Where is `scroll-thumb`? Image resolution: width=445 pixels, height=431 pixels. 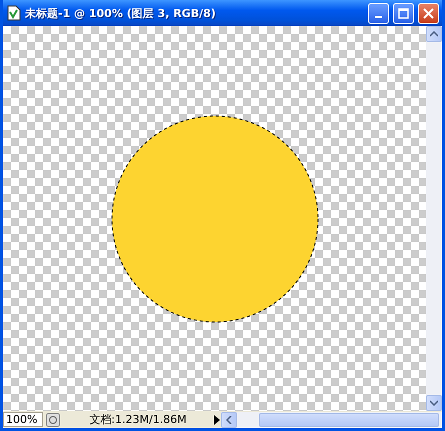 scroll-thumb is located at coordinates (349, 419).